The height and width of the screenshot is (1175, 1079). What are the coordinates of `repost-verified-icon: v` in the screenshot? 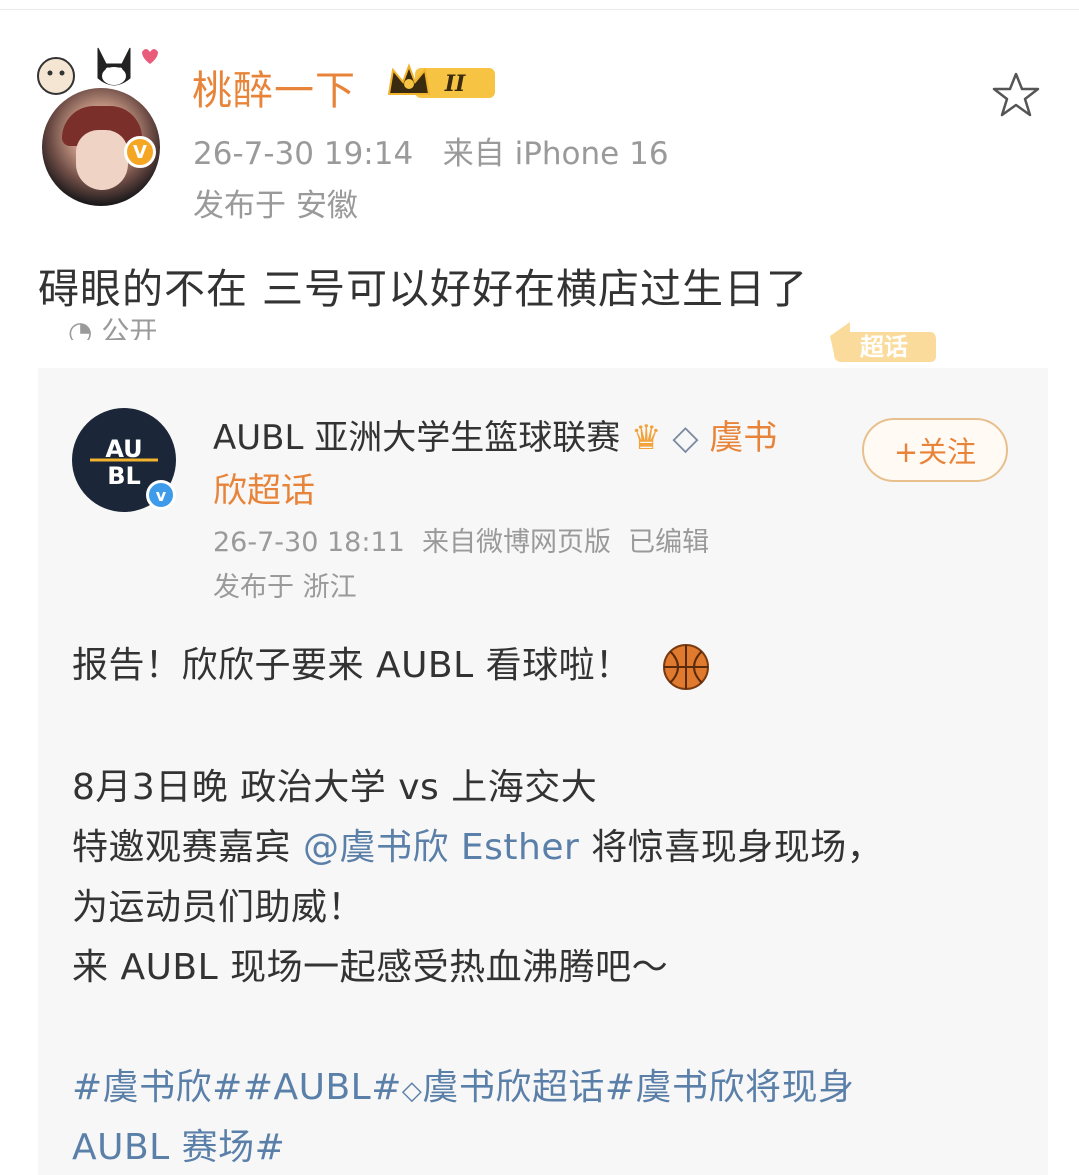 It's located at (161, 495).